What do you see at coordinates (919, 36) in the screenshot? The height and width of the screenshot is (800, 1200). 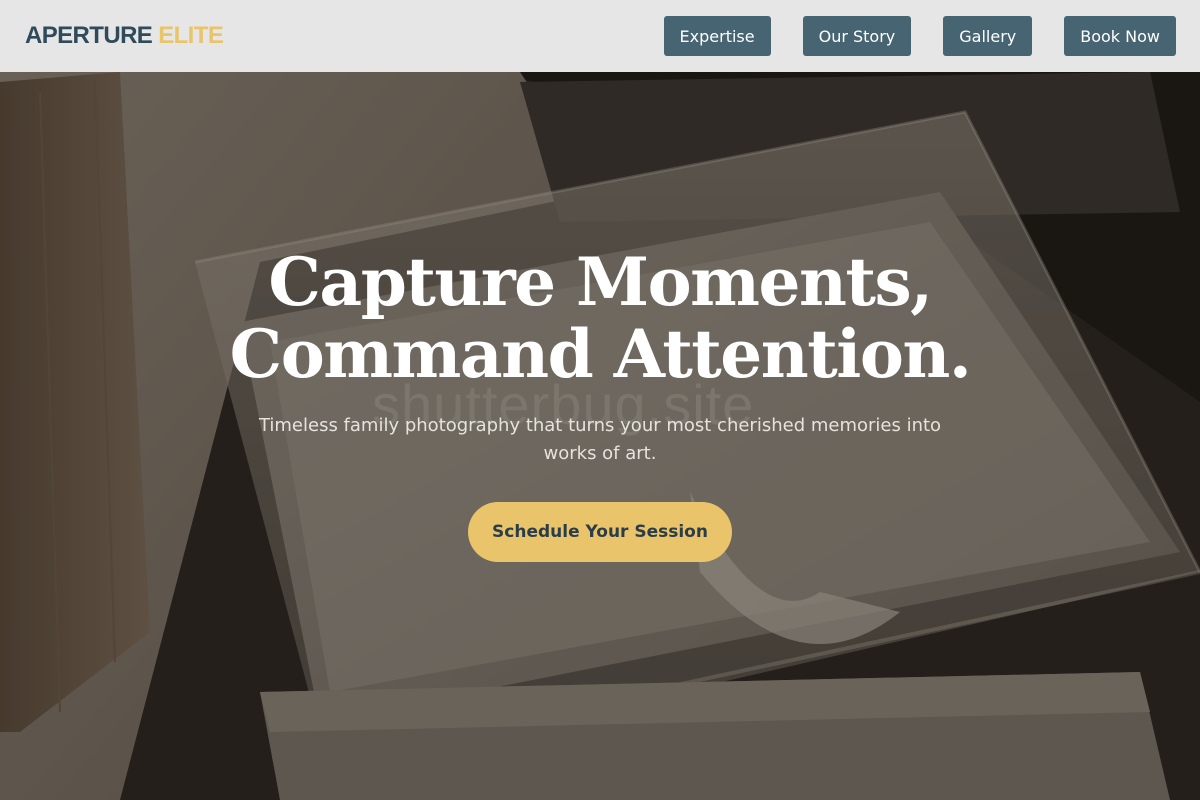 I see `main-nav: Expertise Our Story Gallery Book Now` at bounding box center [919, 36].